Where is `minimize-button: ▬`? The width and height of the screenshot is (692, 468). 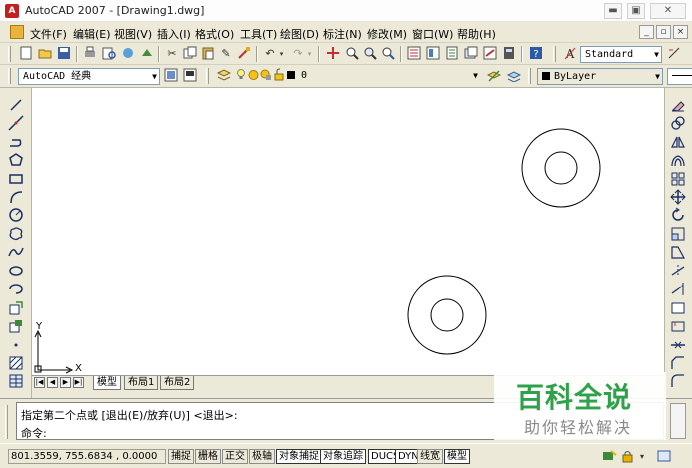 minimize-button: ▬ is located at coordinates (613, 11).